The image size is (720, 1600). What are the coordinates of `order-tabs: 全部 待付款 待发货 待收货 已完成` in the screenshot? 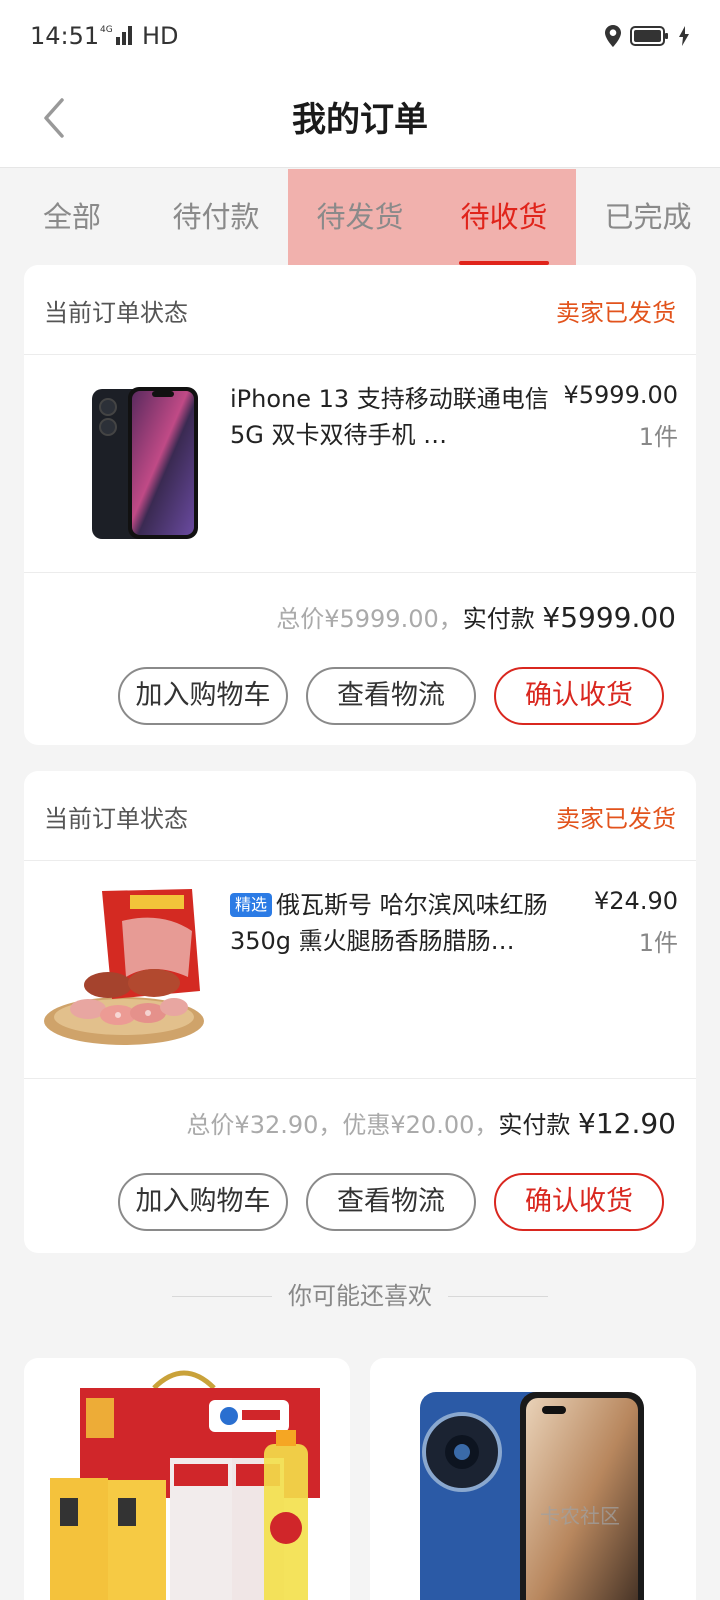 It's located at (360, 217).